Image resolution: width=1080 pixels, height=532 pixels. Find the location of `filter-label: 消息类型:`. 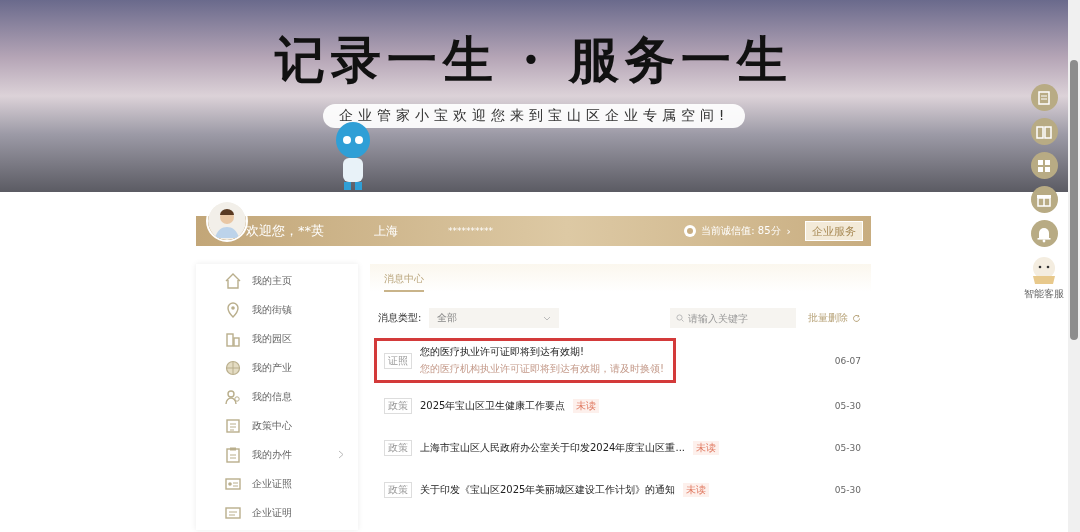

filter-label: 消息类型: is located at coordinates (400, 318).